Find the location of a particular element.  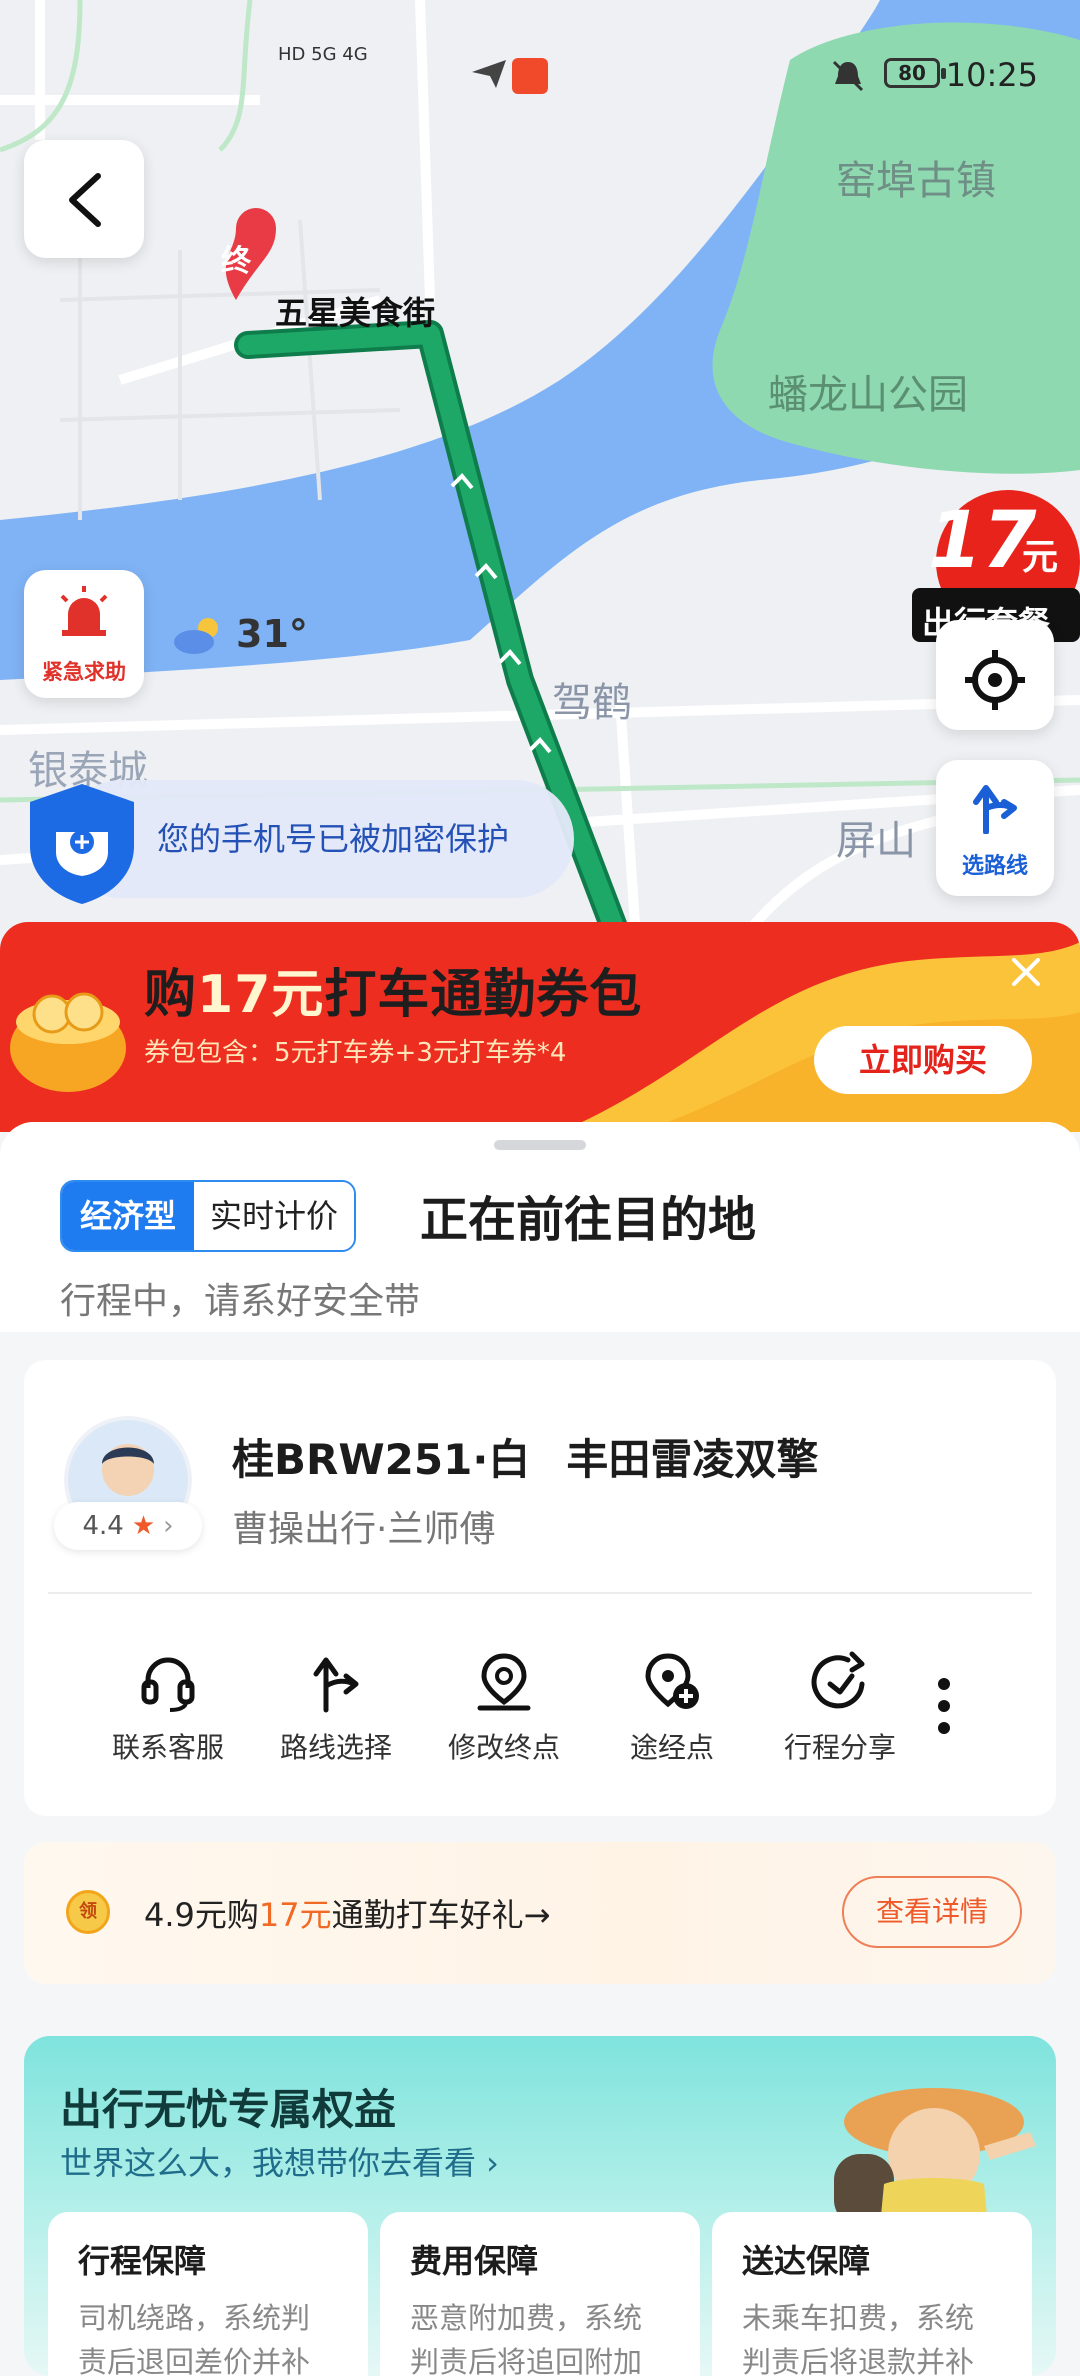

weather-widget: 31° is located at coordinates (238, 634).